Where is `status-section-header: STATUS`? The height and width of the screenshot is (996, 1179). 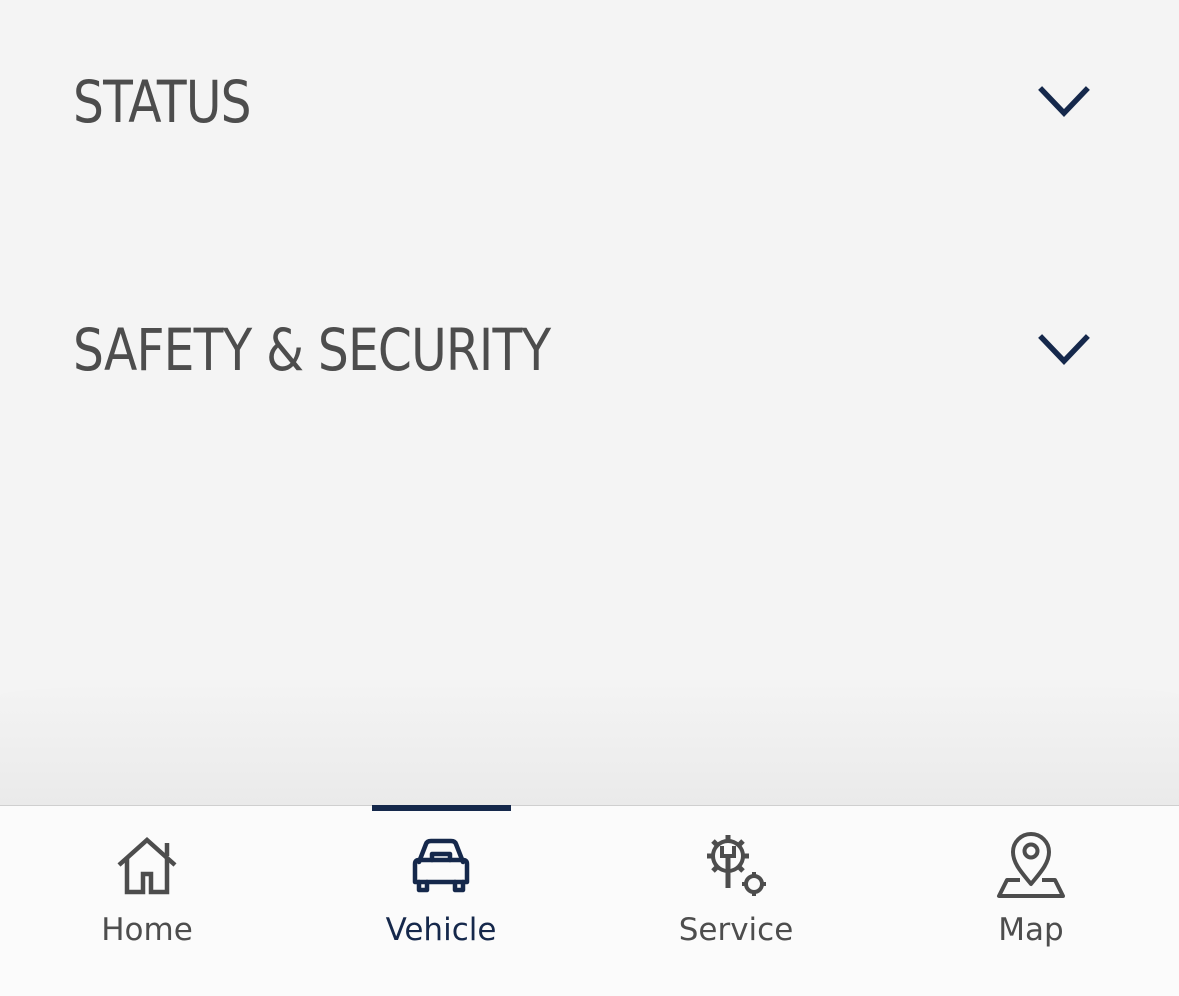
status-section-header: STATUS is located at coordinates (589, 102).